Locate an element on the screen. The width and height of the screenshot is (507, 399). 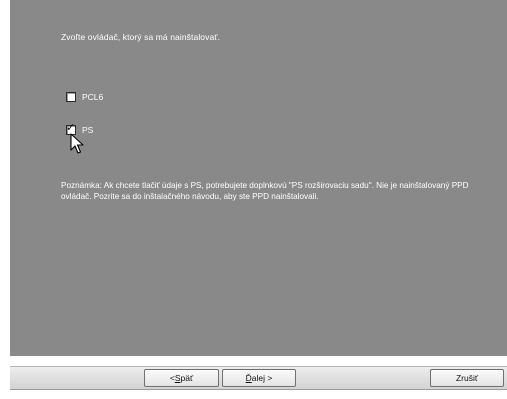
cancel-button-label: Zrušiť is located at coordinates (467, 378).